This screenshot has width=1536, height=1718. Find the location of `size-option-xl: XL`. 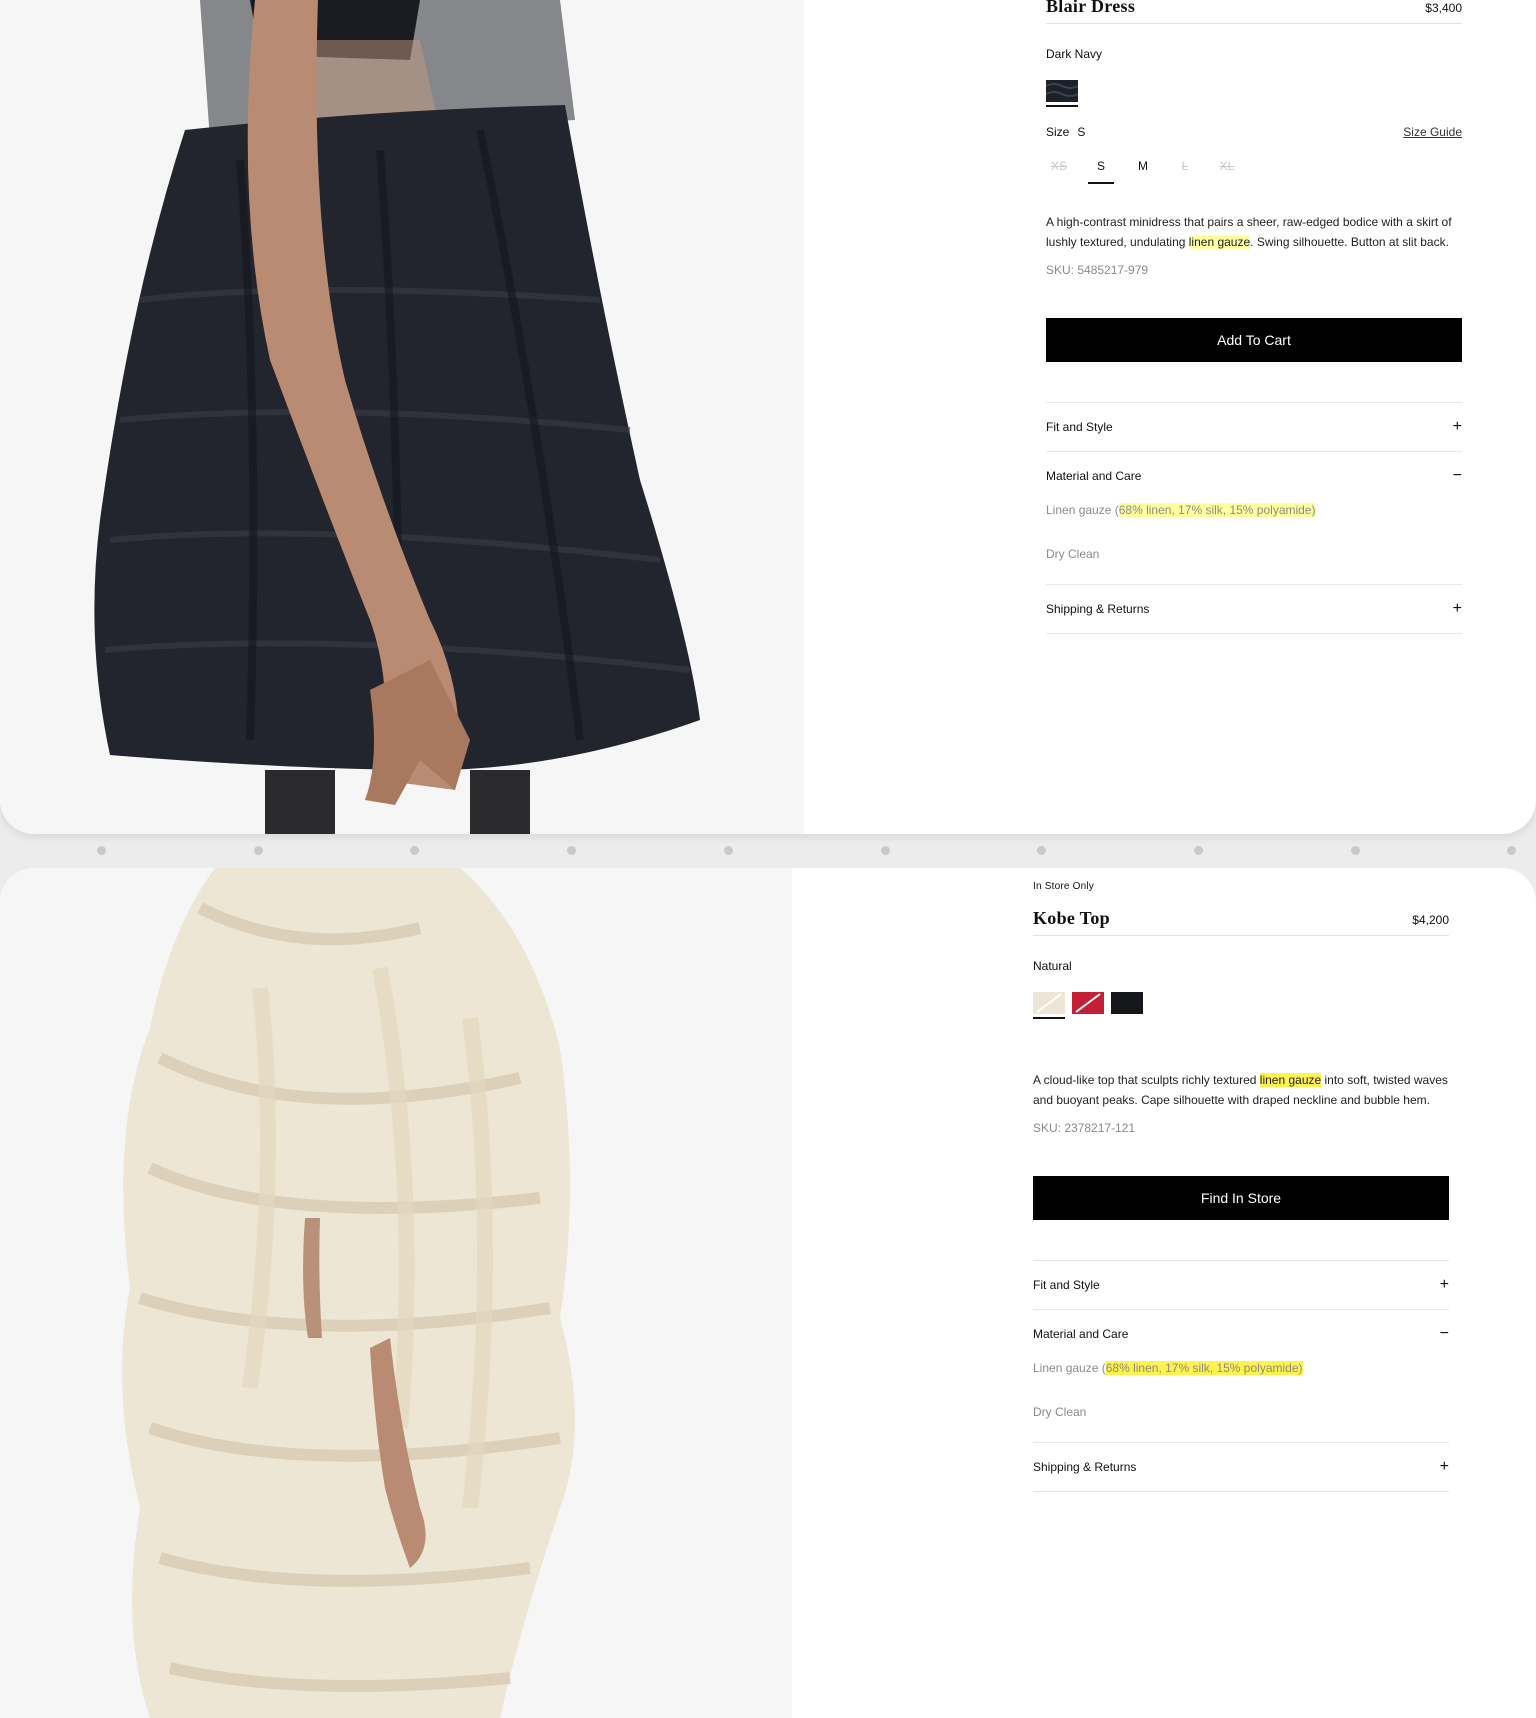

size-option-xl: XL is located at coordinates (1227, 169).